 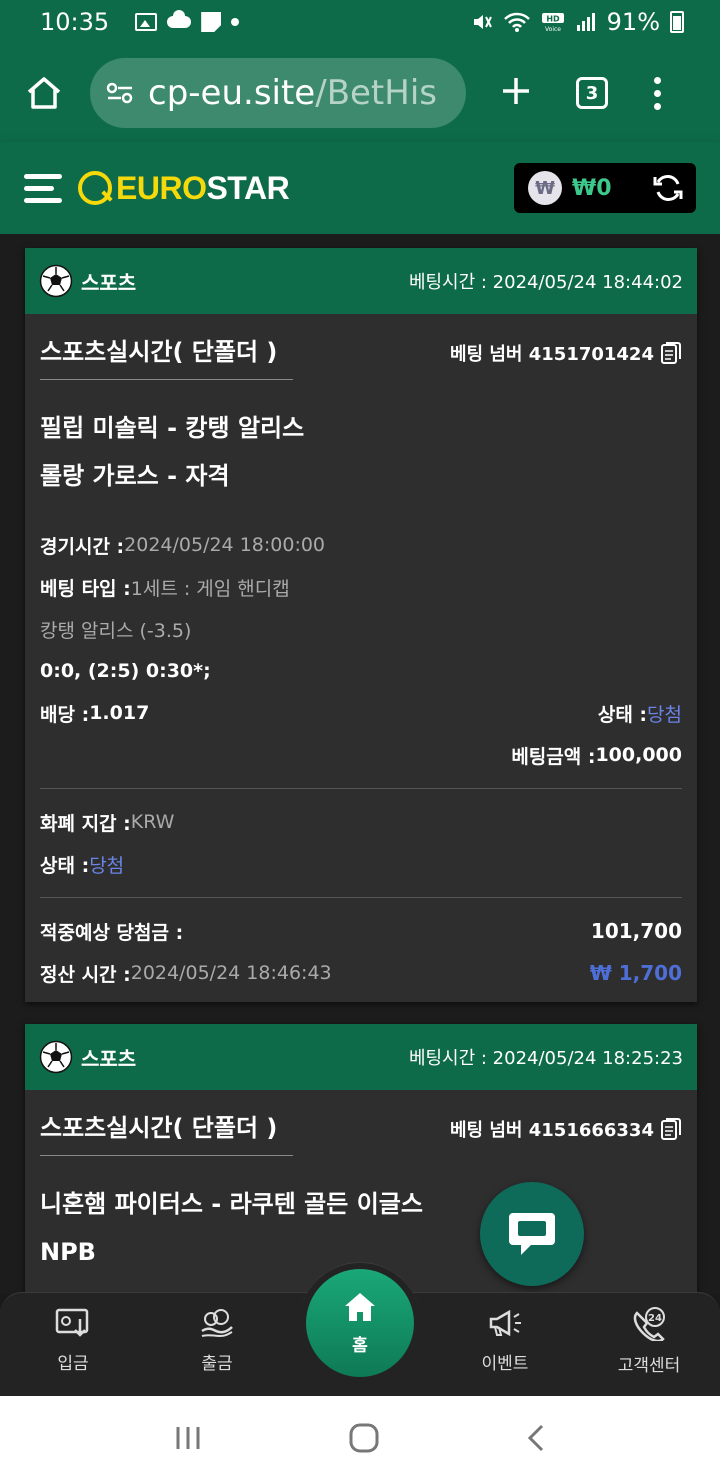 I want to click on bet-number: 베팅 넘버 4151666334, so click(x=566, y=1129).